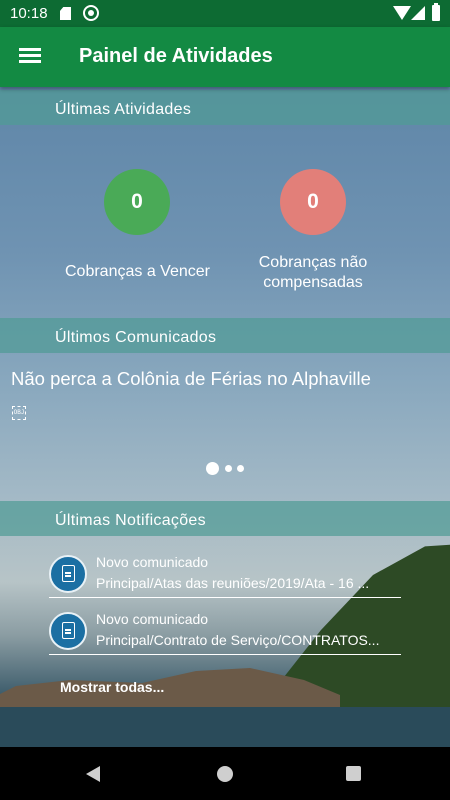 The width and height of the screenshot is (450, 800). Describe the element at coordinates (436, 12) in the screenshot. I see `battery-icon` at that location.